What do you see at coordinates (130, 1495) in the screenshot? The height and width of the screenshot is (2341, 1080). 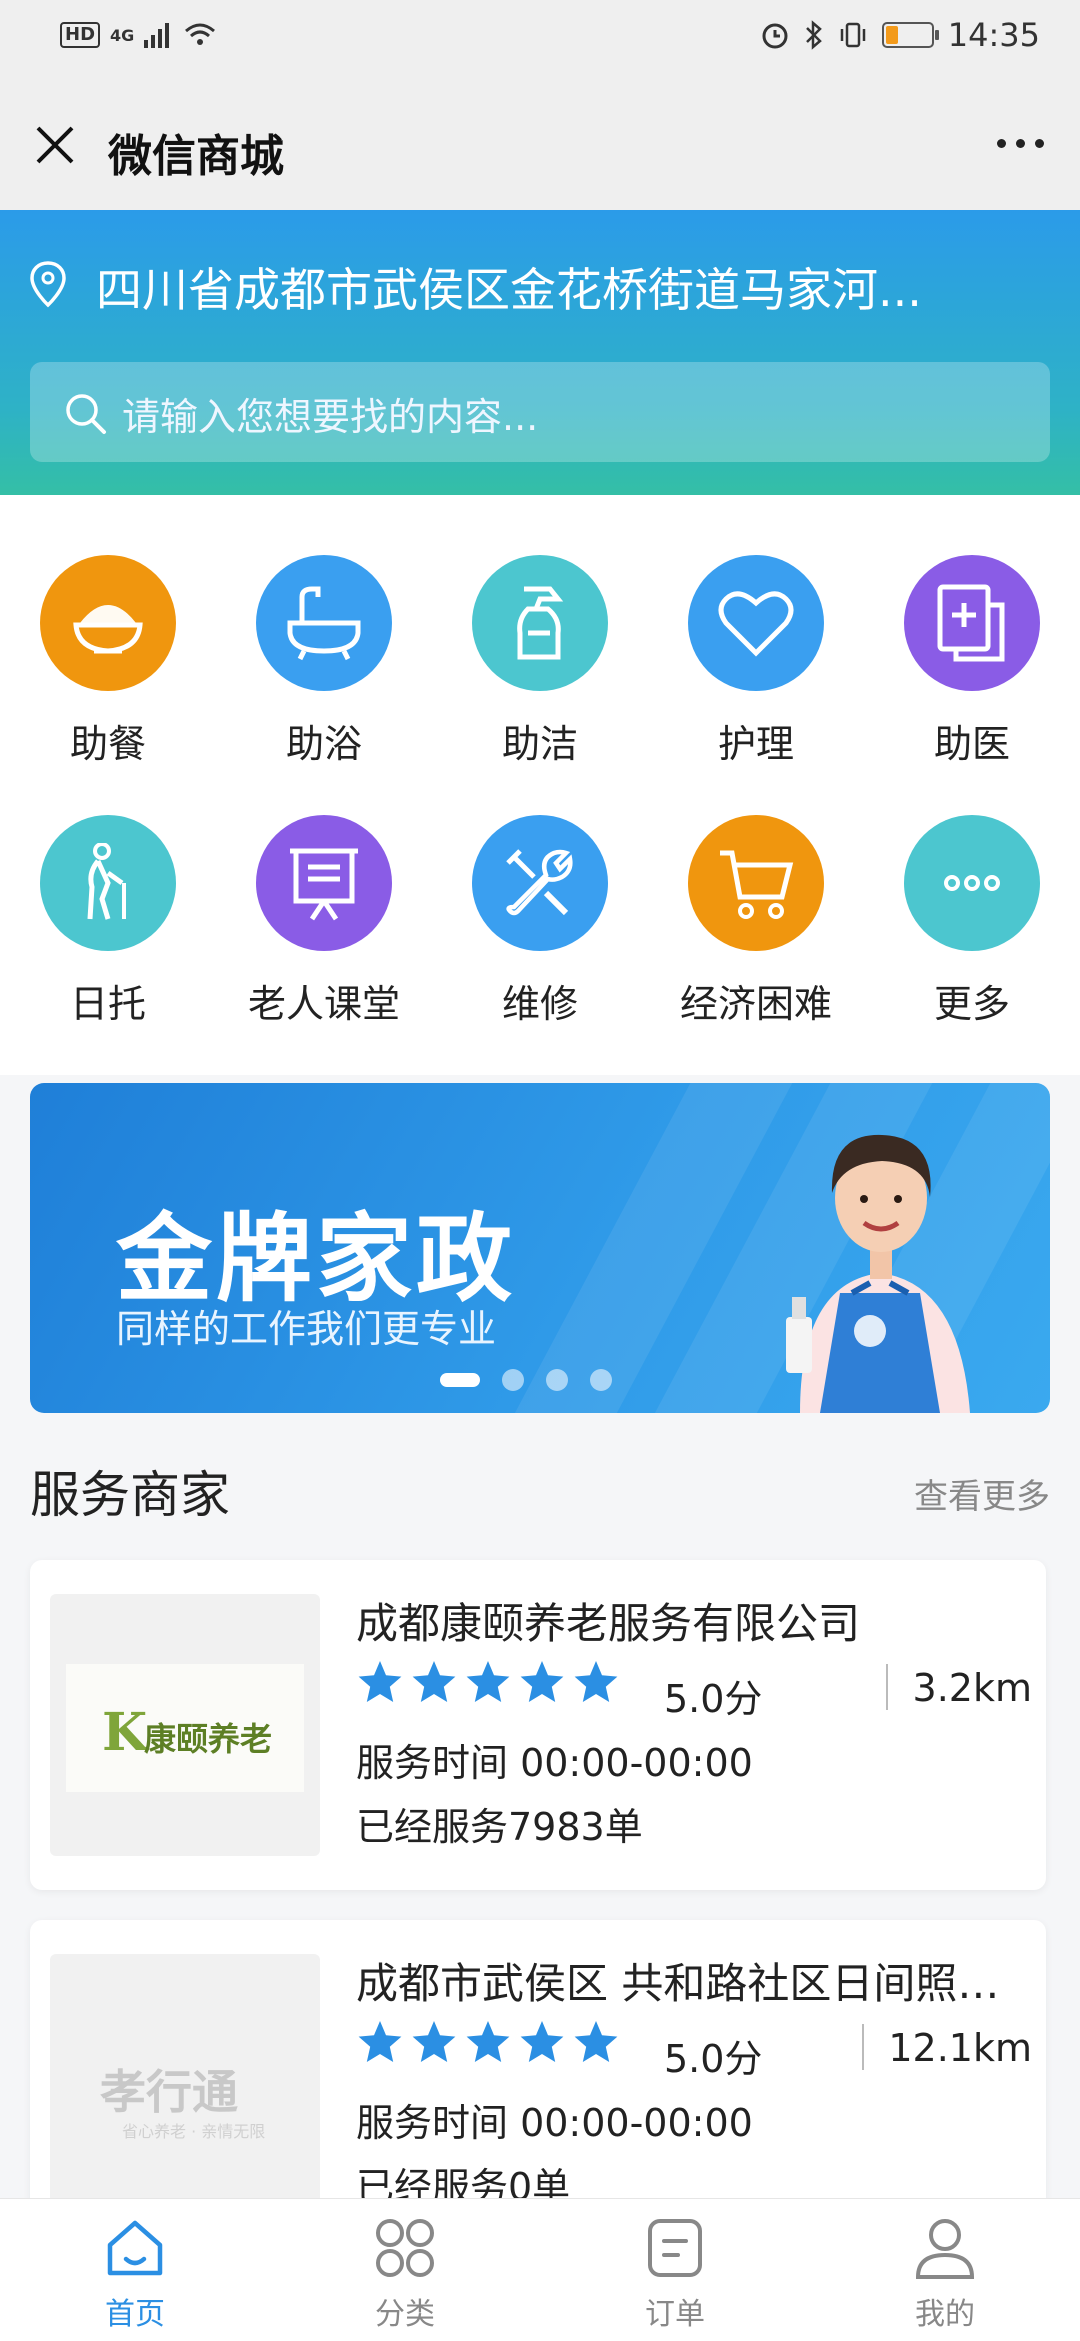 I see `section-title: 服务商家` at bounding box center [130, 1495].